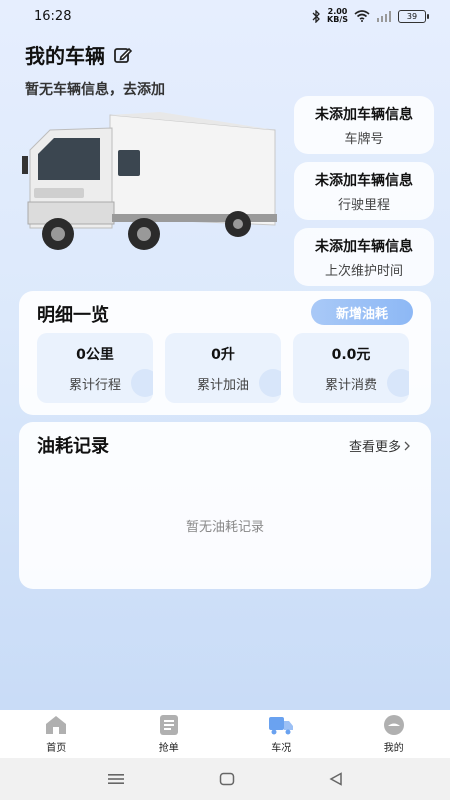 The height and width of the screenshot is (800, 450). I want to click on signal-icon, so click(384, 16).